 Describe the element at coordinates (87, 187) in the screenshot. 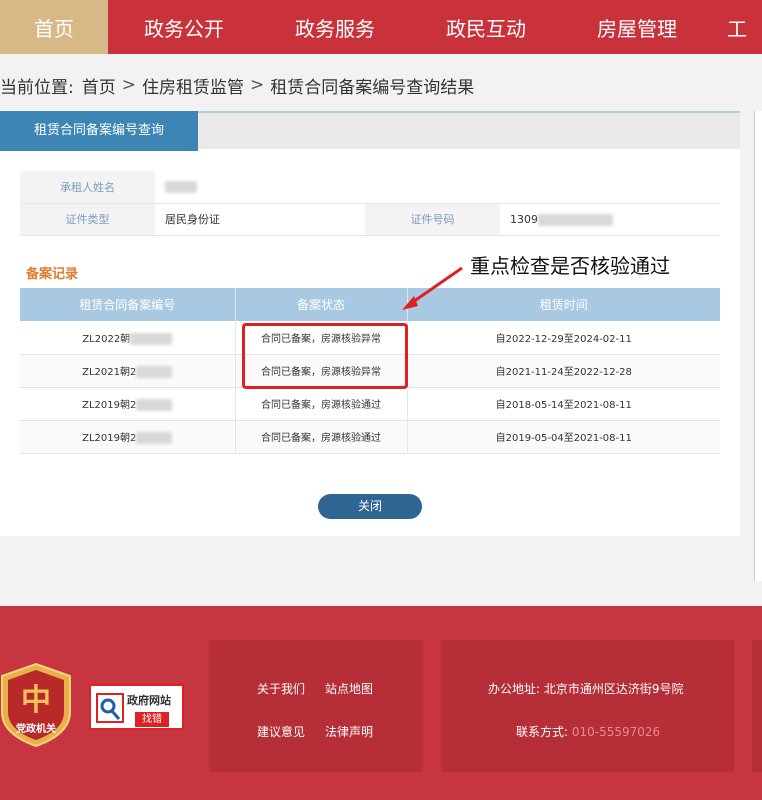

I see `tenant-name-label: 承租人姓名` at that location.